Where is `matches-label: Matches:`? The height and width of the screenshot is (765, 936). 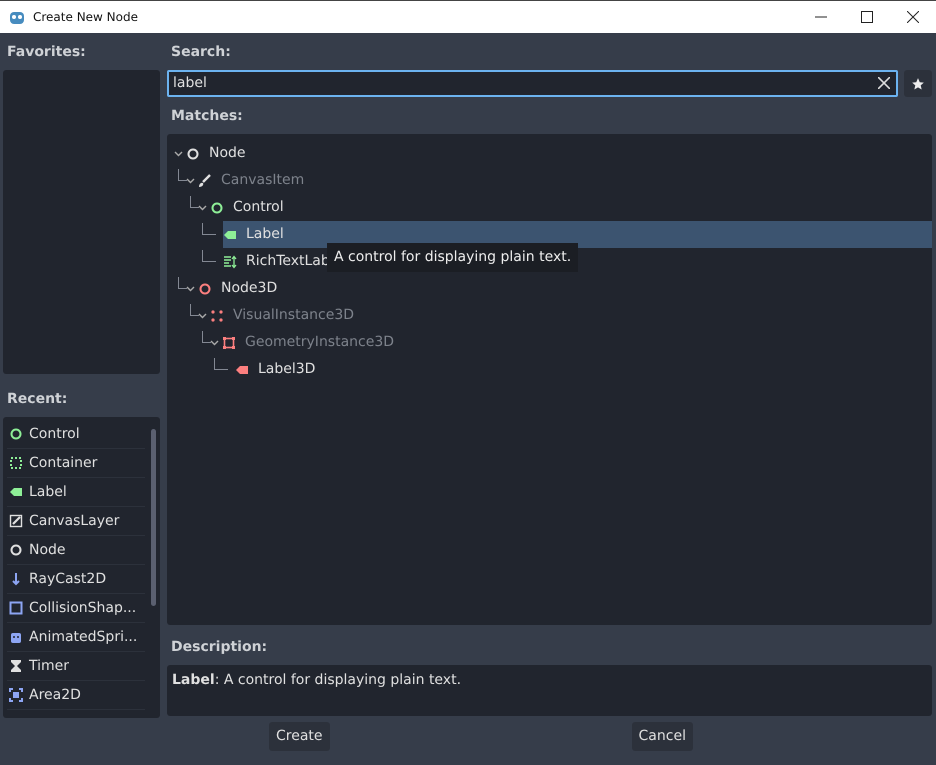 matches-label: Matches: is located at coordinates (207, 116).